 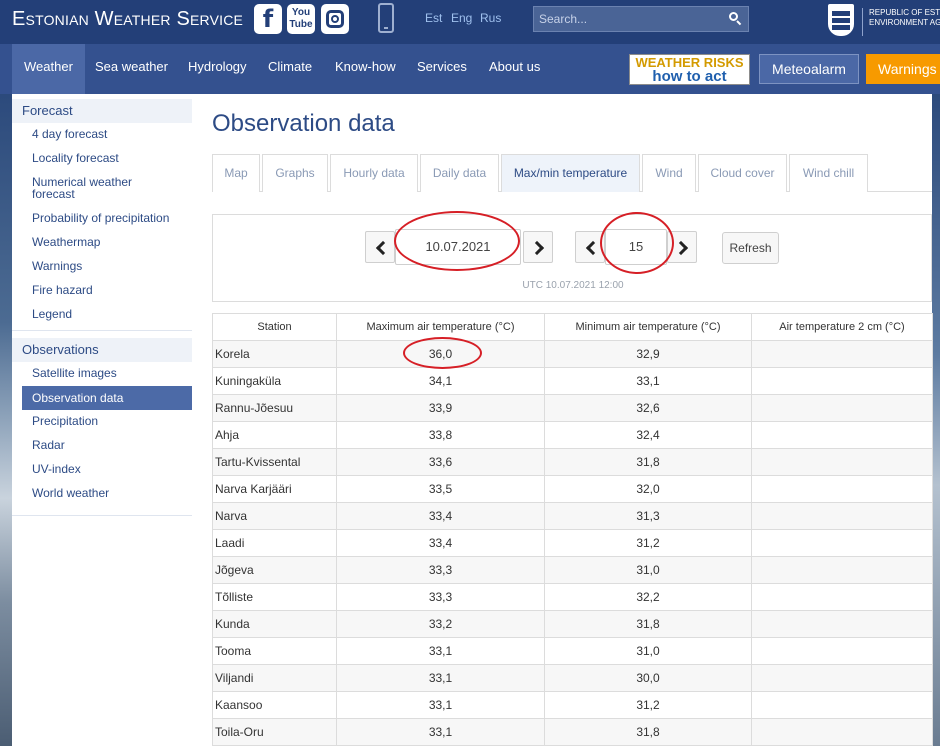 What do you see at coordinates (274, 651) in the screenshot?
I see `station-cell: Tooma` at bounding box center [274, 651].